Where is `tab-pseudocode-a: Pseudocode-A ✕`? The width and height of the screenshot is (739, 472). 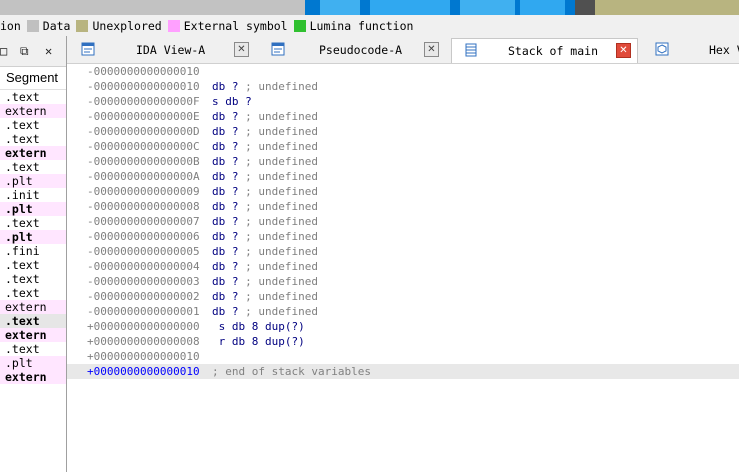 tab-pseudocode-a: Pseudocode-A ✕ is located at coordinates (351, 50).